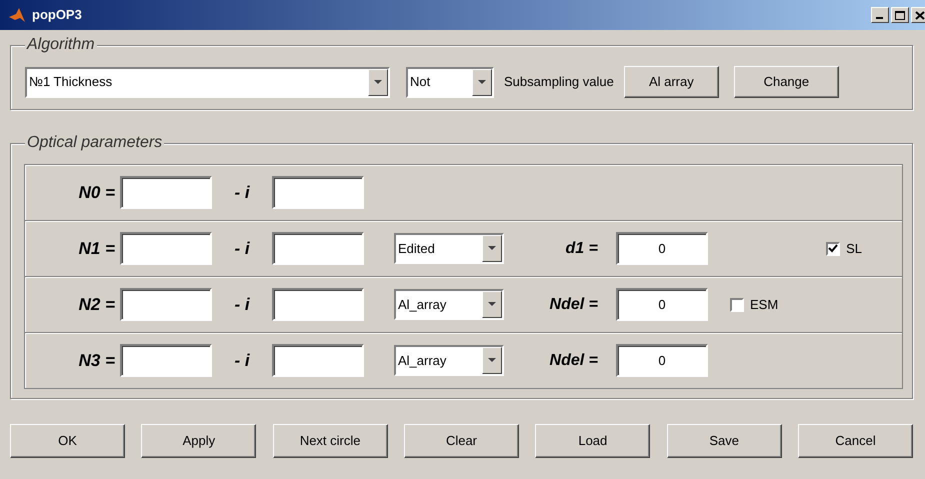 The image size is (925, 479). What do you see at coordinates (330, 441) in the screenshot?
I see `button: Next circle` at bounding box center [330, 441].